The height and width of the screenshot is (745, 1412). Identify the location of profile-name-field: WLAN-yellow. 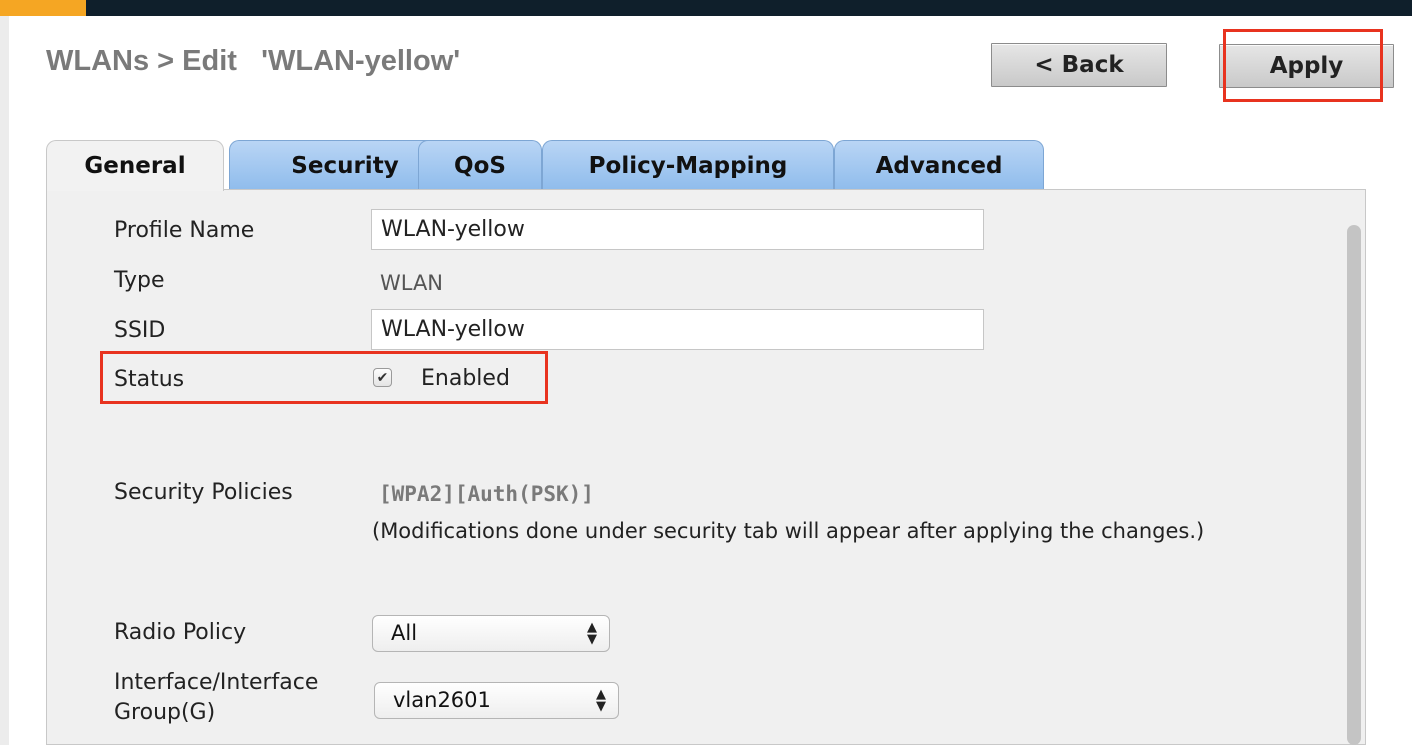
(677, 229).